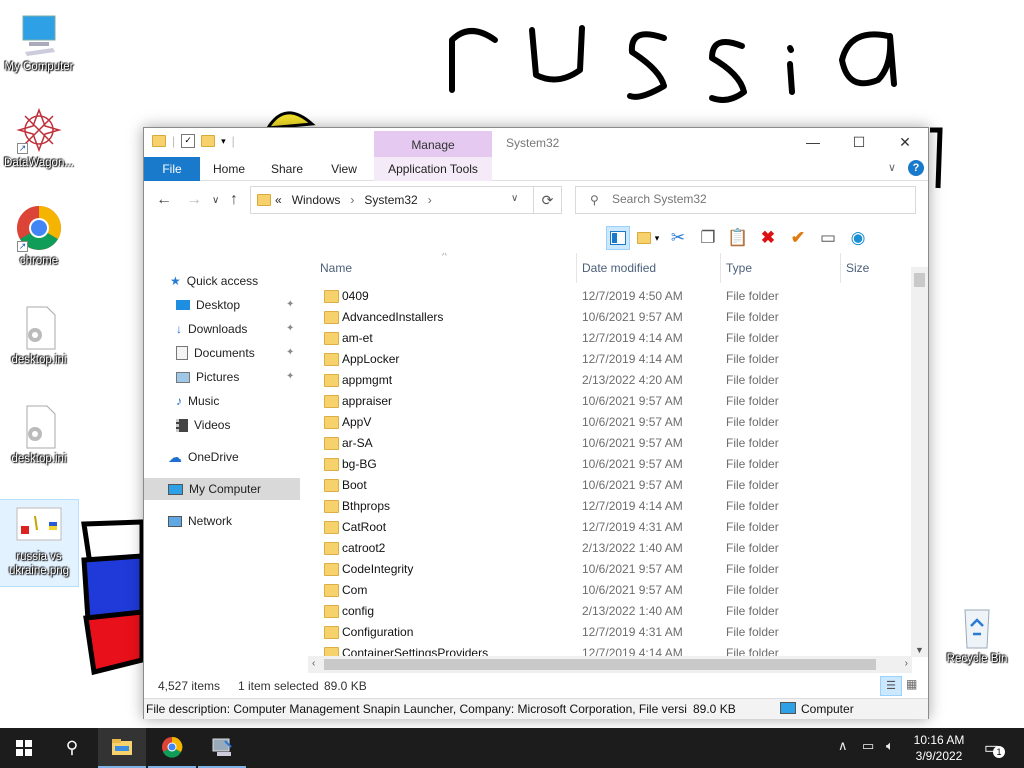 The image size is (1024, 768). I want to click on nav-my-computer: My Computer, so click(222, 489).